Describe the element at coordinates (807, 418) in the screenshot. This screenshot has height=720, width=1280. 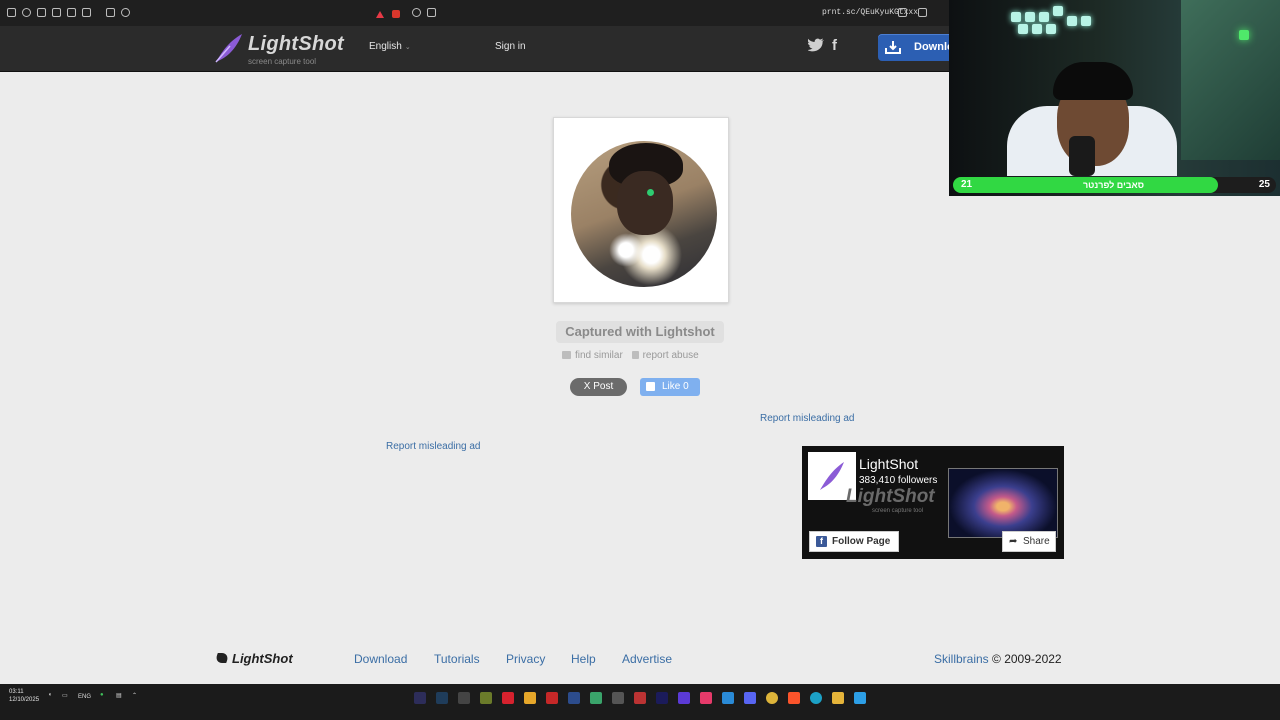
I see `report-ad-link-right: Report misleading ad` at that location.